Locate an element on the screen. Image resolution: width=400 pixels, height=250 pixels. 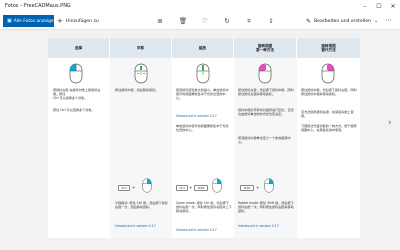
ctrl-key-zoom: Ctrl is located at coordinates (182, 188).